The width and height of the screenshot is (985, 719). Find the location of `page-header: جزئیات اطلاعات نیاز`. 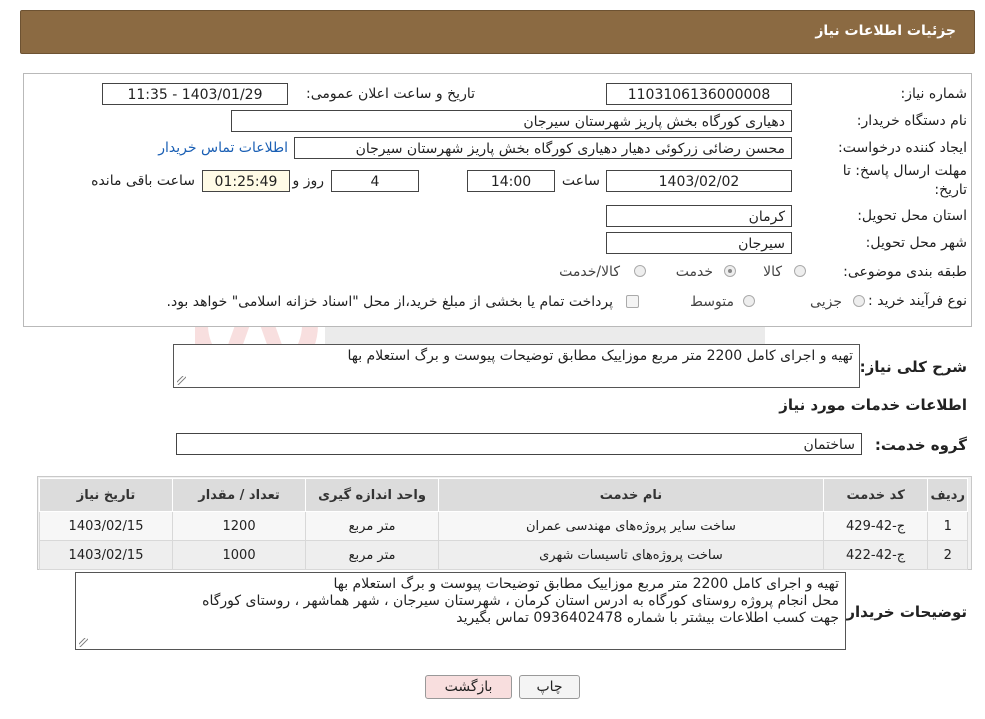

page-header: جزئیات اطلاعات نیاز is located at coordinates (497, 32).